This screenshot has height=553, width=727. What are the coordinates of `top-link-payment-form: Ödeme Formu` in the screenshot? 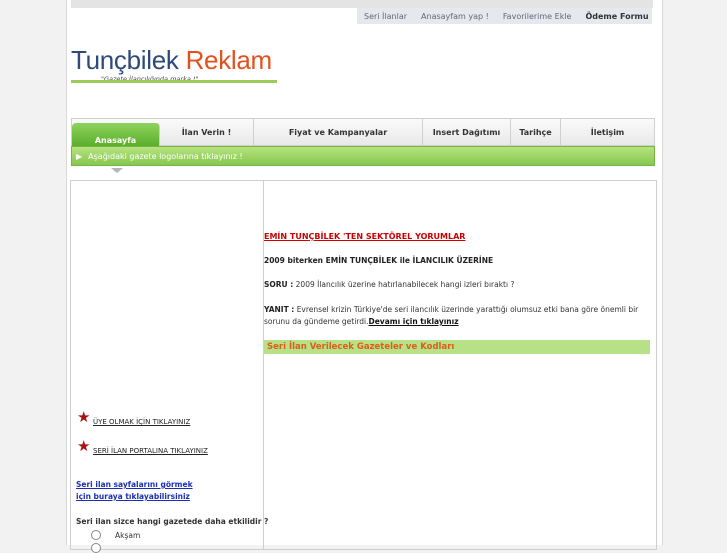 It's located at (616, 16).